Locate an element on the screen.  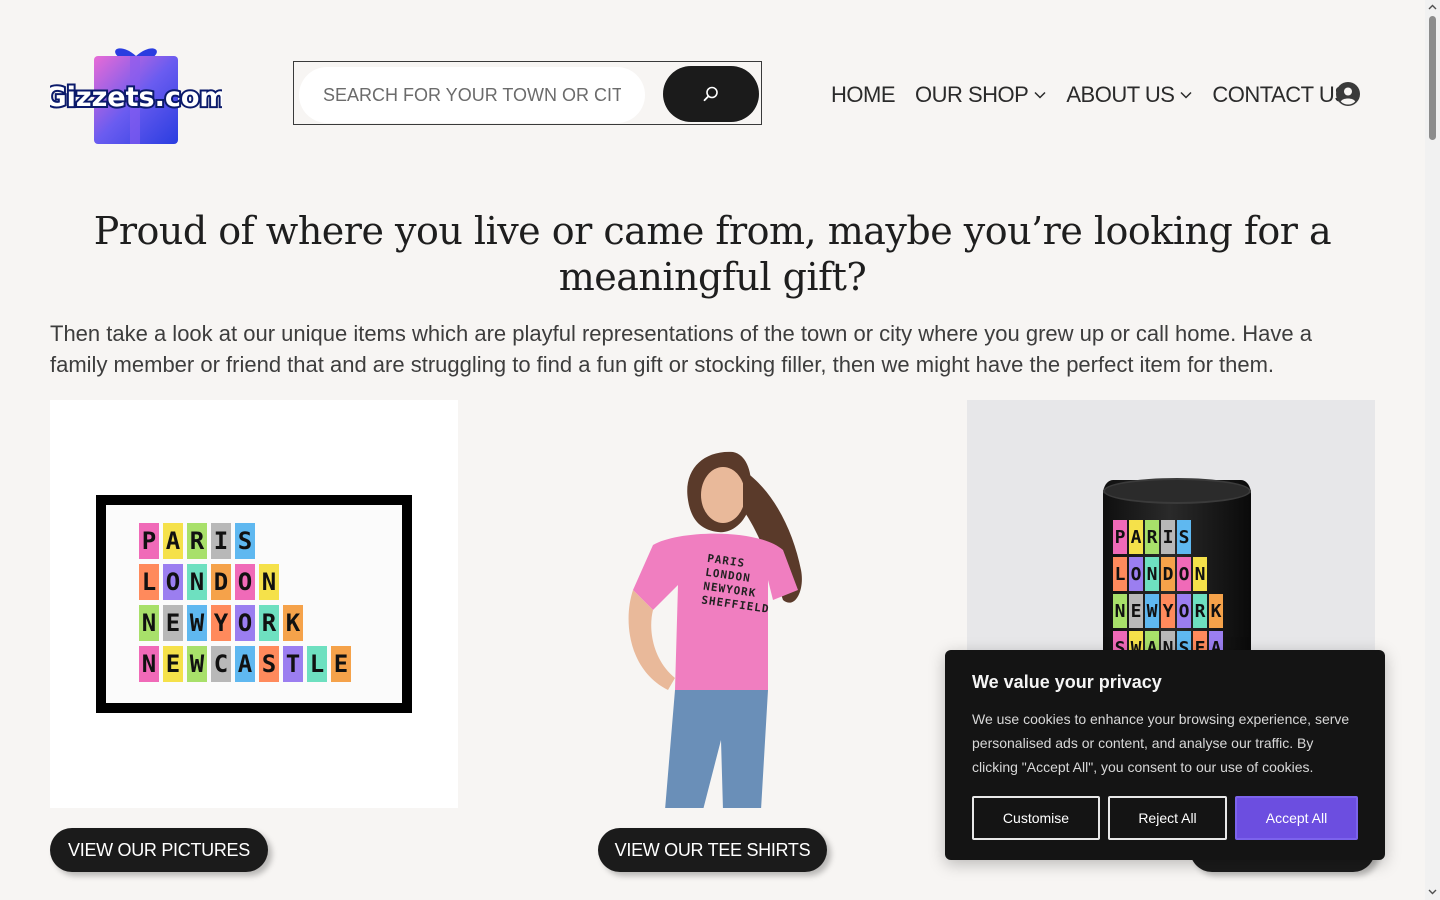
letter-tile: C is located at coordinates (221, 664).